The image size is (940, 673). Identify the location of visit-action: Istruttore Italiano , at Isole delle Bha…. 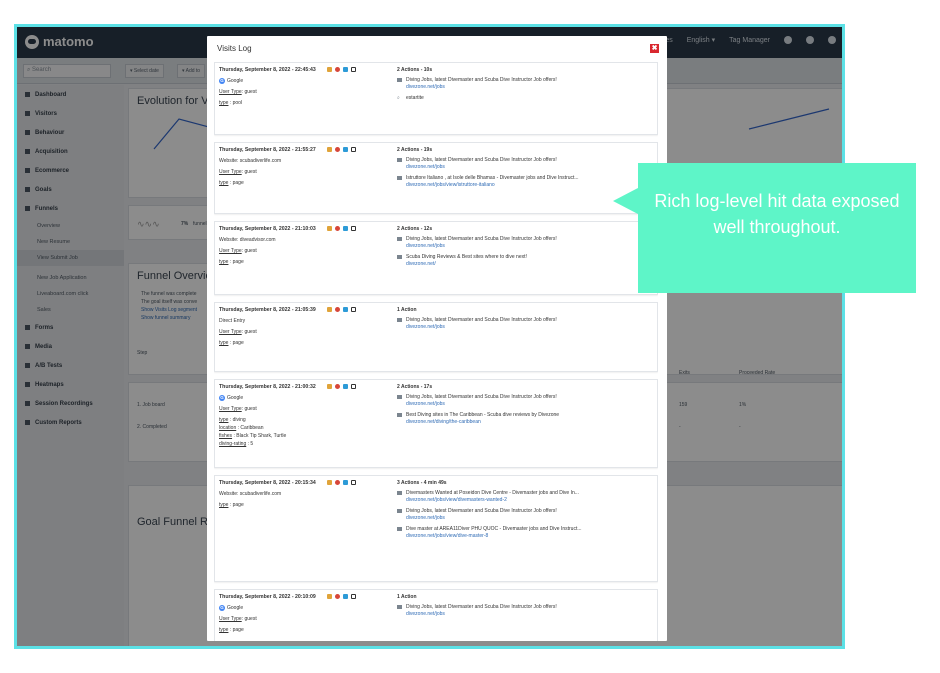
(524, 182).